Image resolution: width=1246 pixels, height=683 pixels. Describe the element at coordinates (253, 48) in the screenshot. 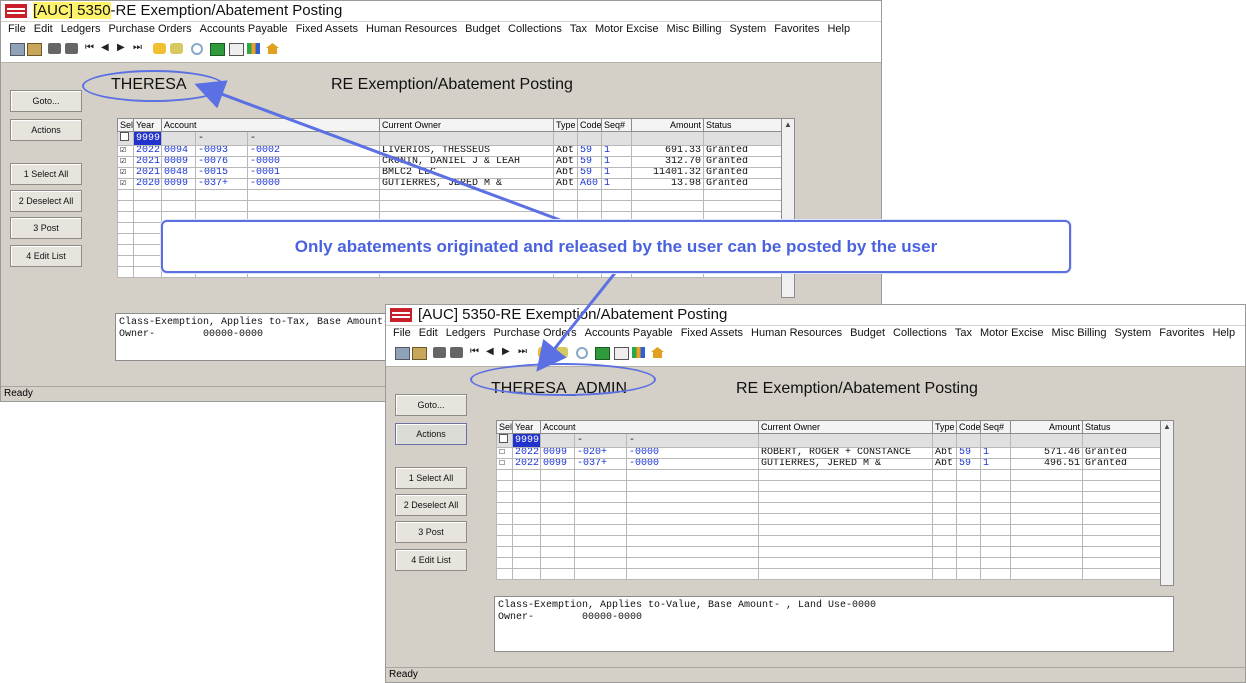

I see `color-icon` at that location.